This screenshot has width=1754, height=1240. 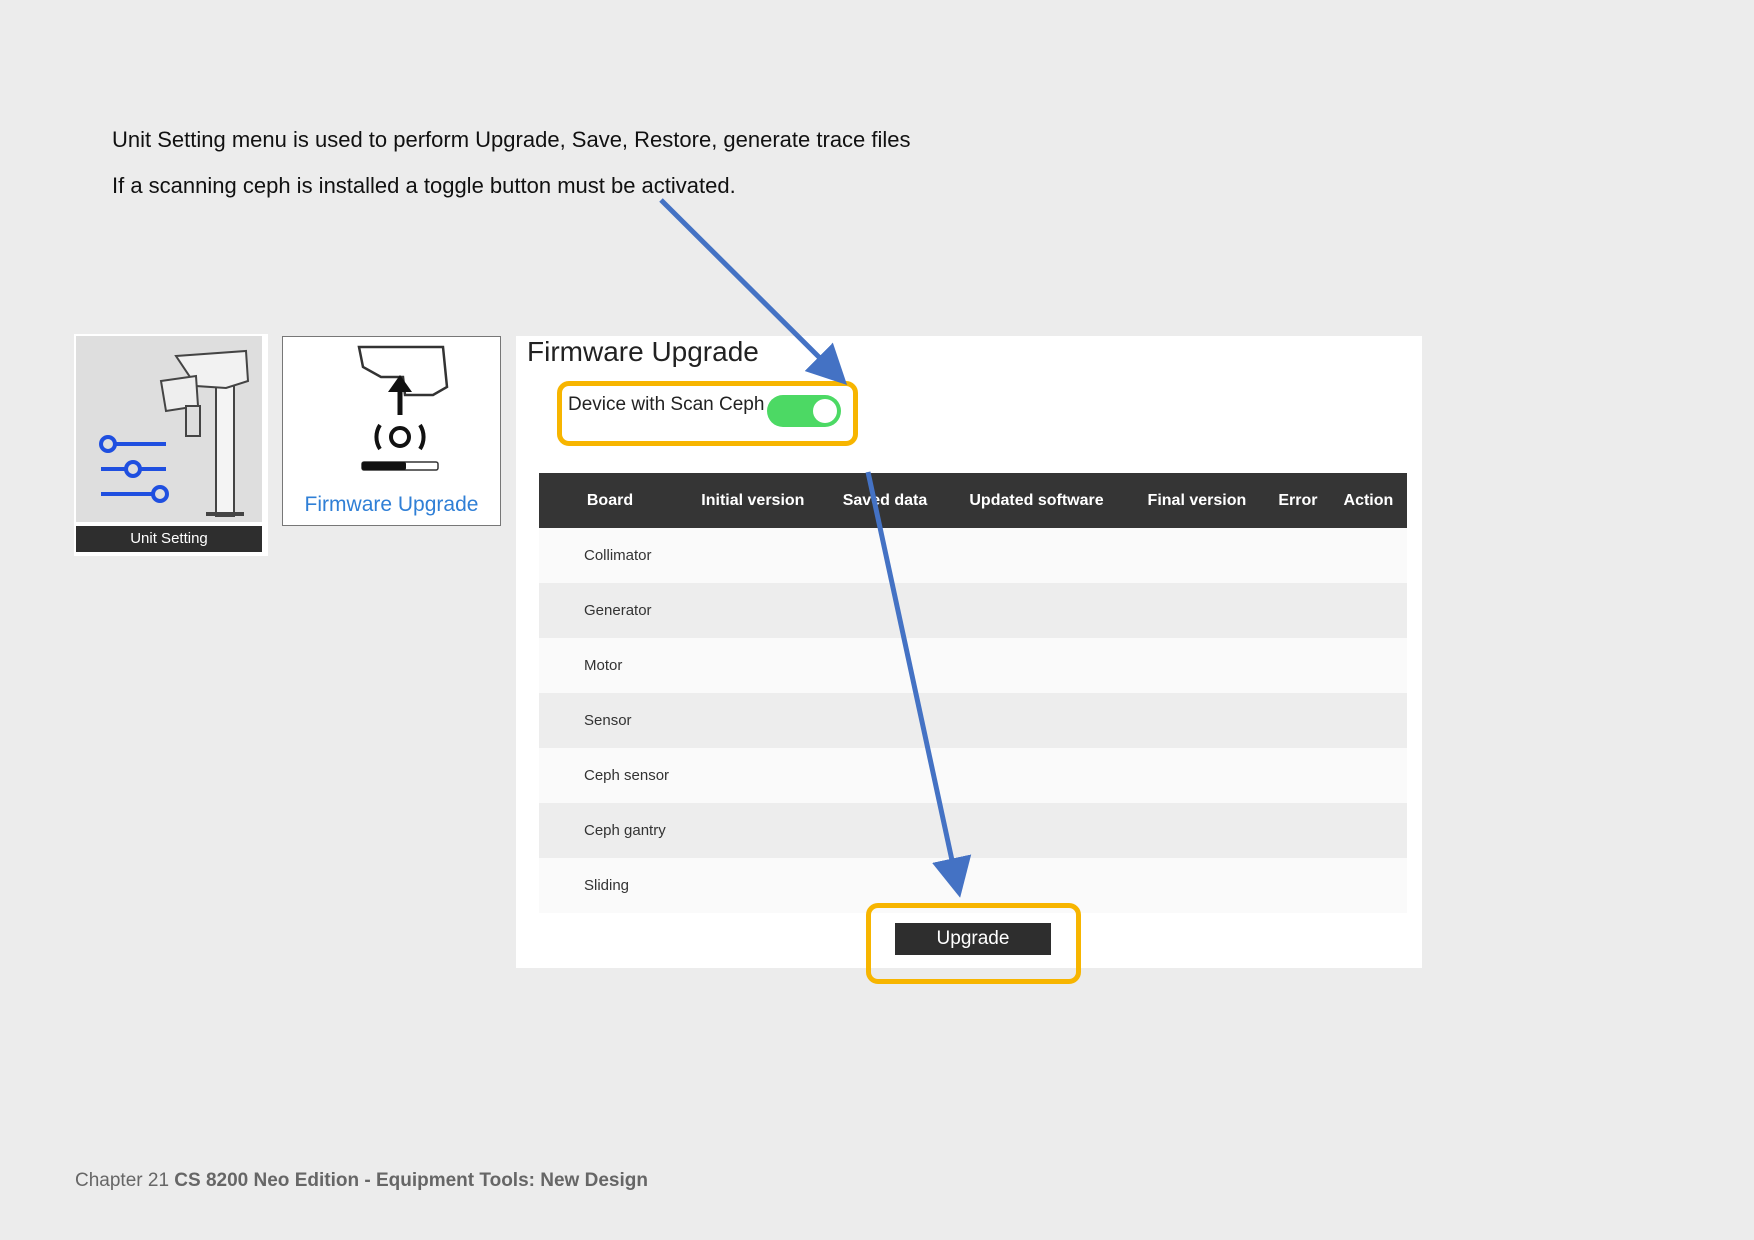 What do you see at coordinates (918, 684) in the screenshot?
I see `arrow-to-upgrade` at bounding box center [918, 684].